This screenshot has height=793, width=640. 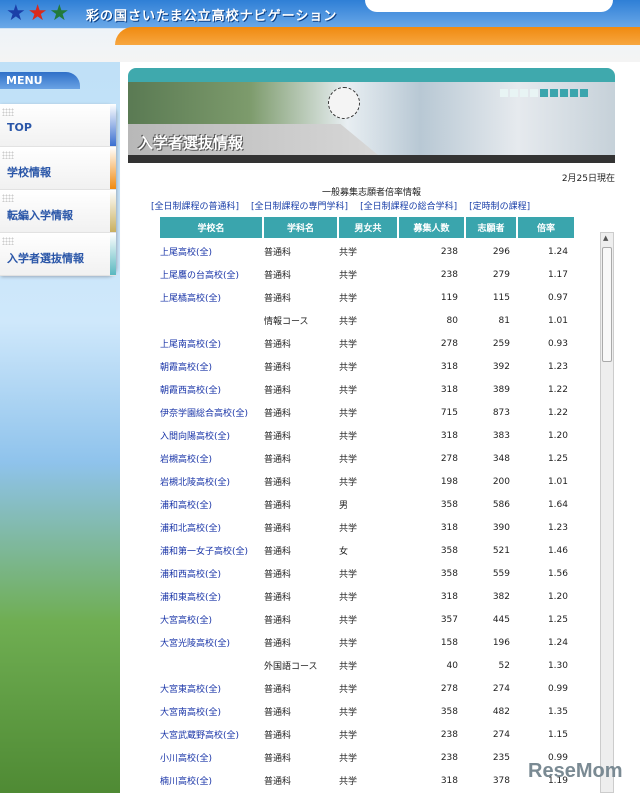 I want to click on scrollbar-thumb, so click(x=607, y=304).